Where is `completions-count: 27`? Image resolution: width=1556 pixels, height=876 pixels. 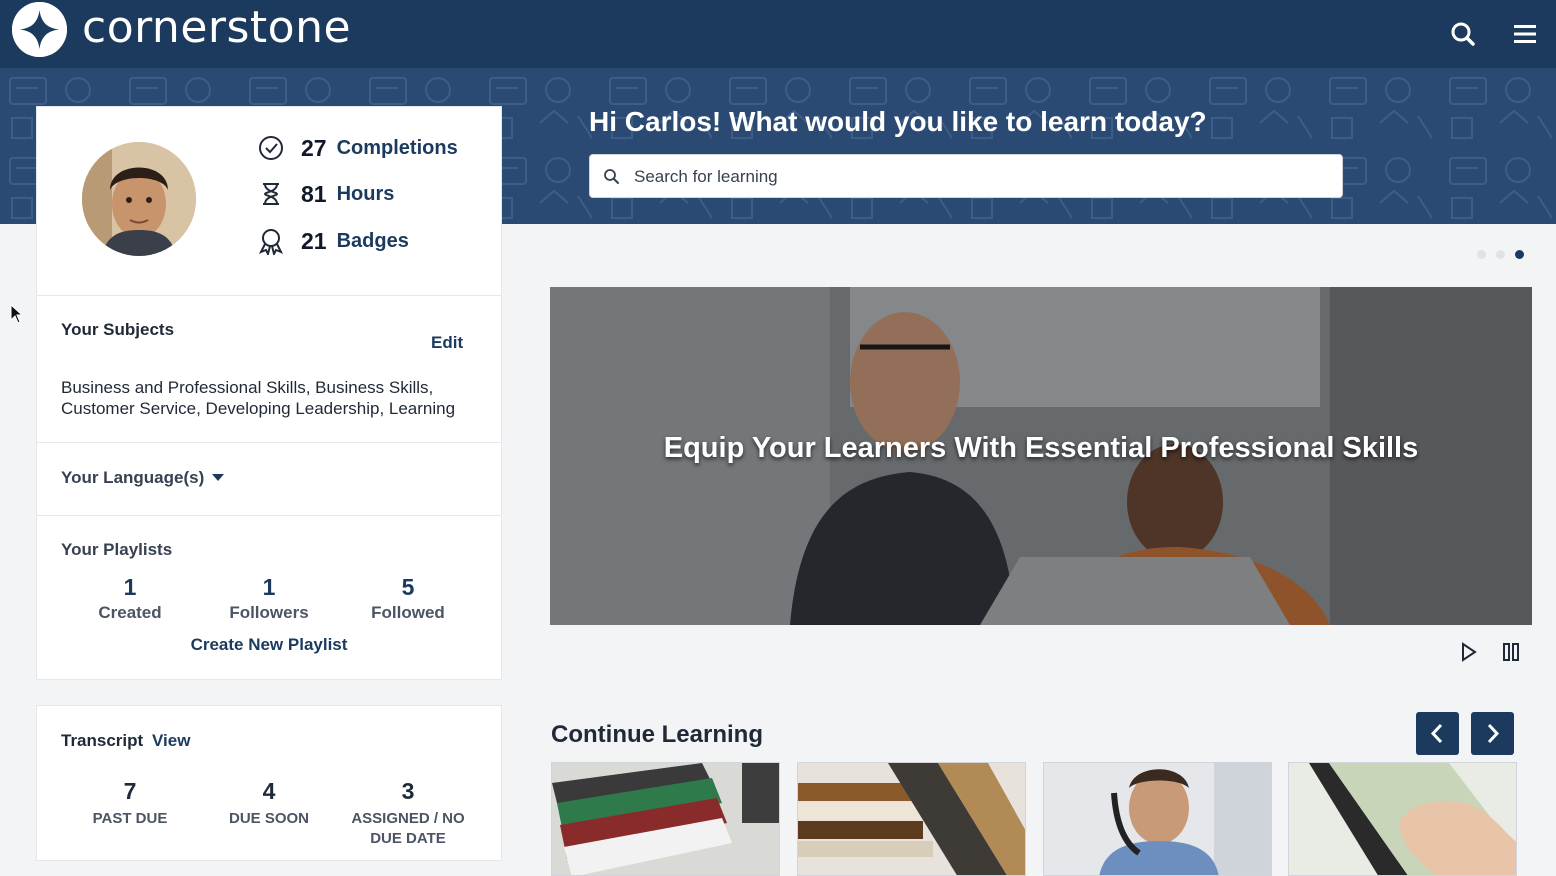 completions-count: 27 is located at coordinates (314, 147).